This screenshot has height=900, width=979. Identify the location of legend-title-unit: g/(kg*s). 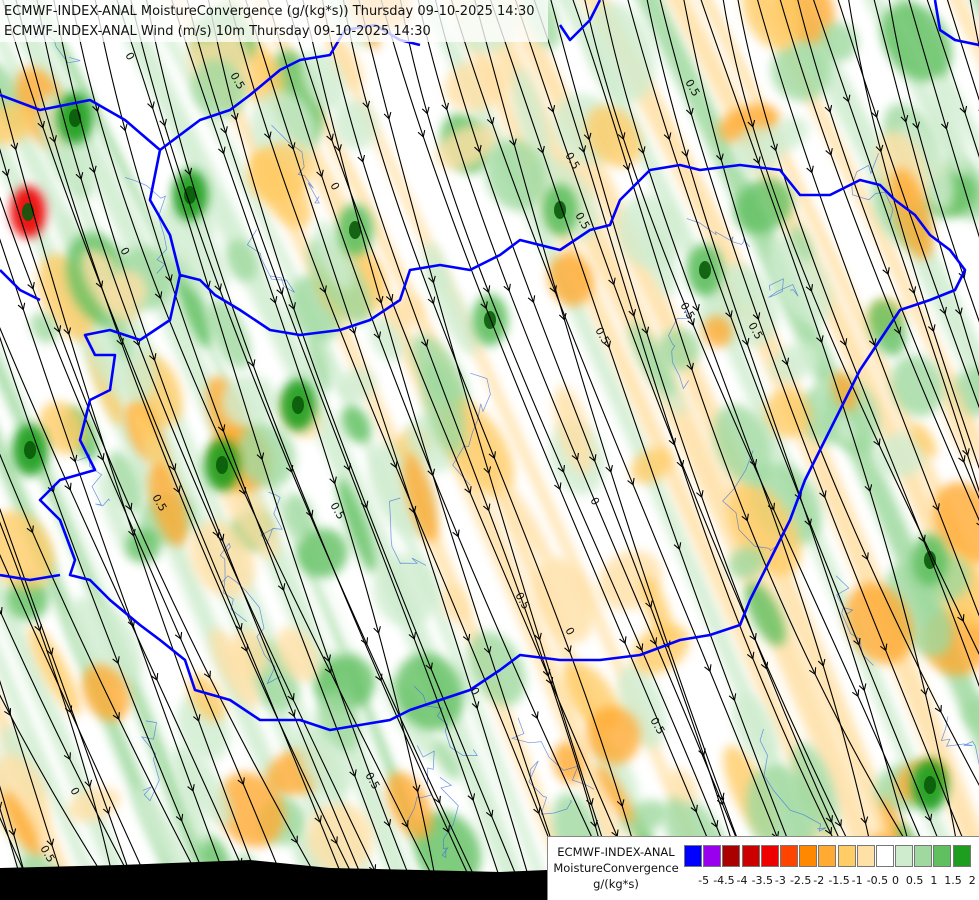
(616, 884).